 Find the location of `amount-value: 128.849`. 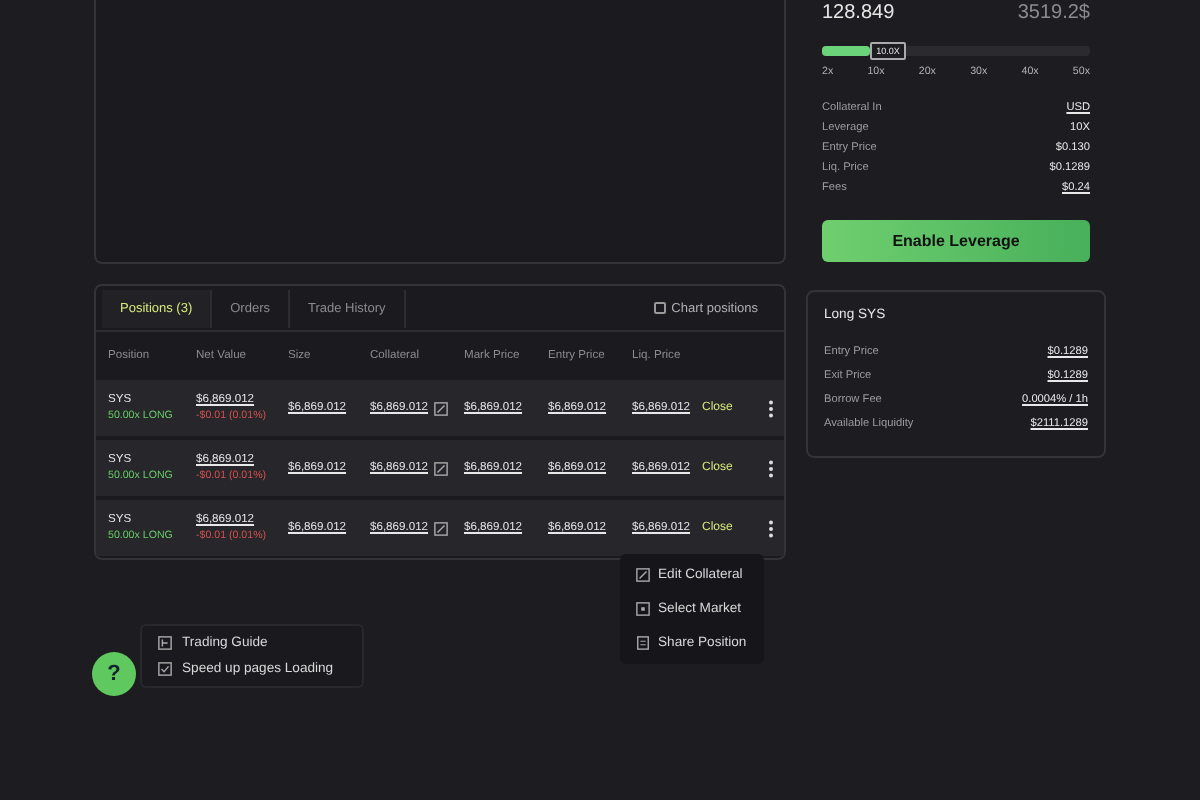

amount-value: 128.849 is located at coordinates (858, 14).